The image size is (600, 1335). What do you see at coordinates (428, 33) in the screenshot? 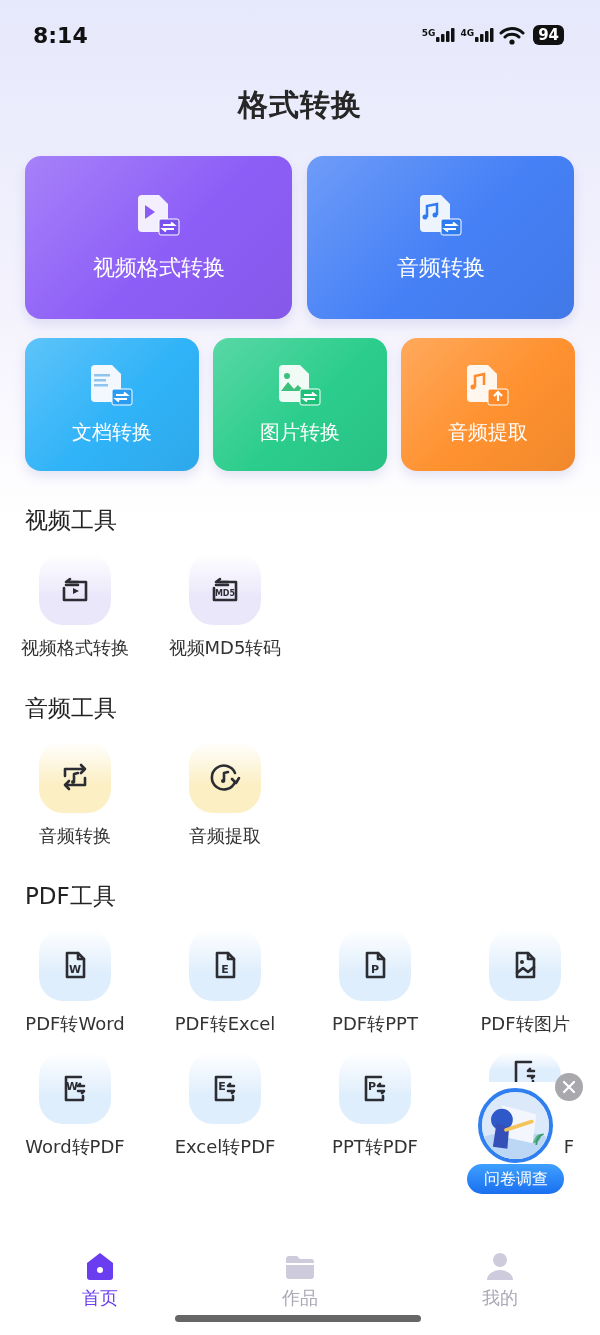
I see `network-label: 5G` at bounding box center [428, 33].